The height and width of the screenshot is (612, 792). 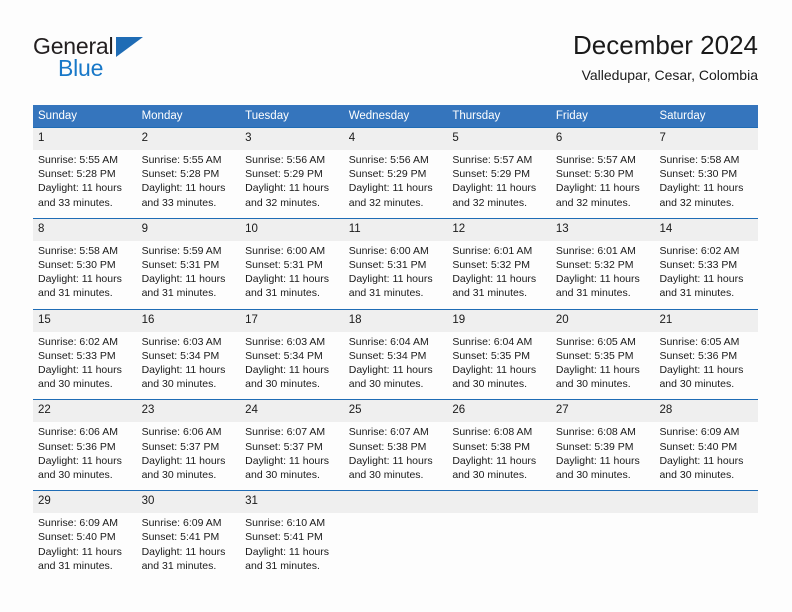 What do you see at coordinates (499, 321) in the screenshot?
I see `day-number: 19` at bounding box center [499, 321].